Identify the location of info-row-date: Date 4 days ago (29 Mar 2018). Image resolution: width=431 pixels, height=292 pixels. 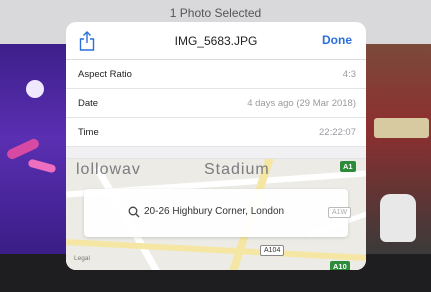
(216, 103).